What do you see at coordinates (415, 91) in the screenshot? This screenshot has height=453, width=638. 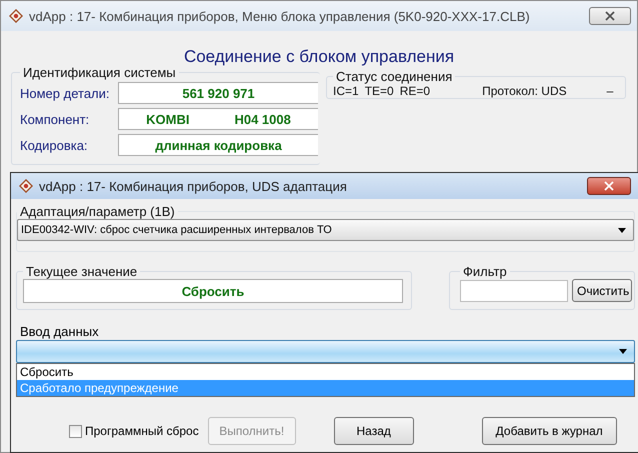 I see `status-text: RE=0` at bounding box center [415, 91].